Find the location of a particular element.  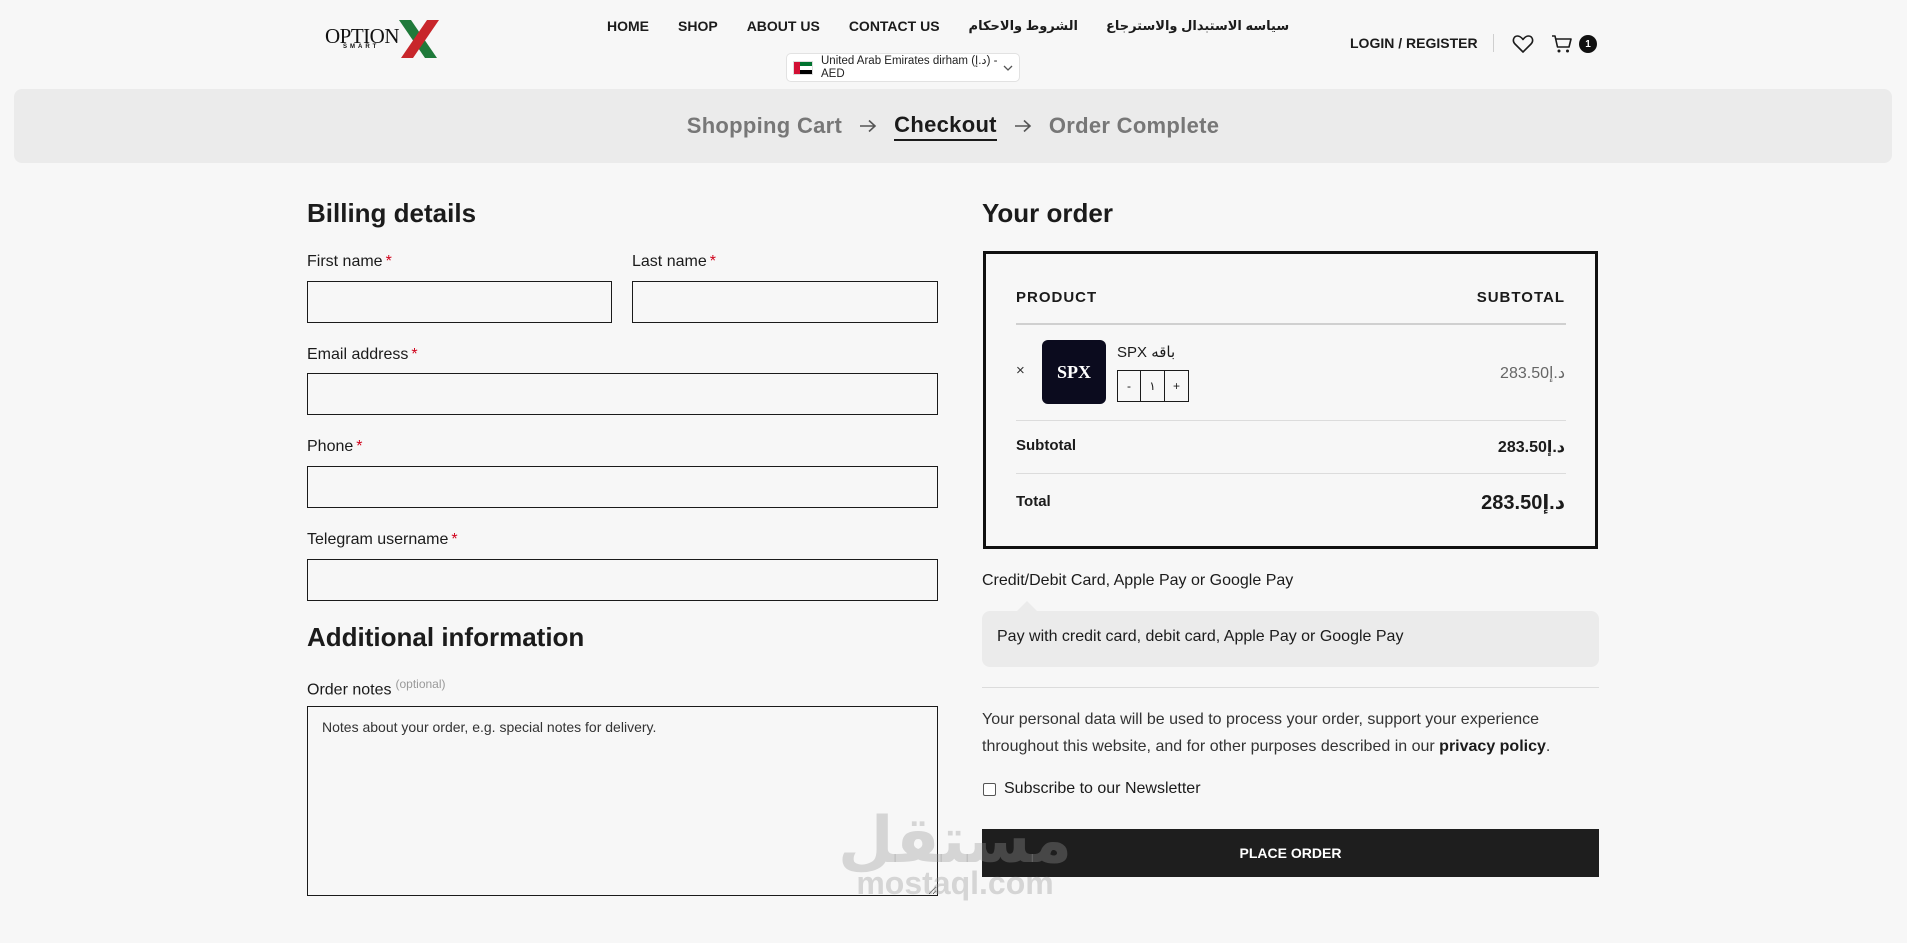

place-order-button: PLACE ORDER is located at coordinates (1290, 853).